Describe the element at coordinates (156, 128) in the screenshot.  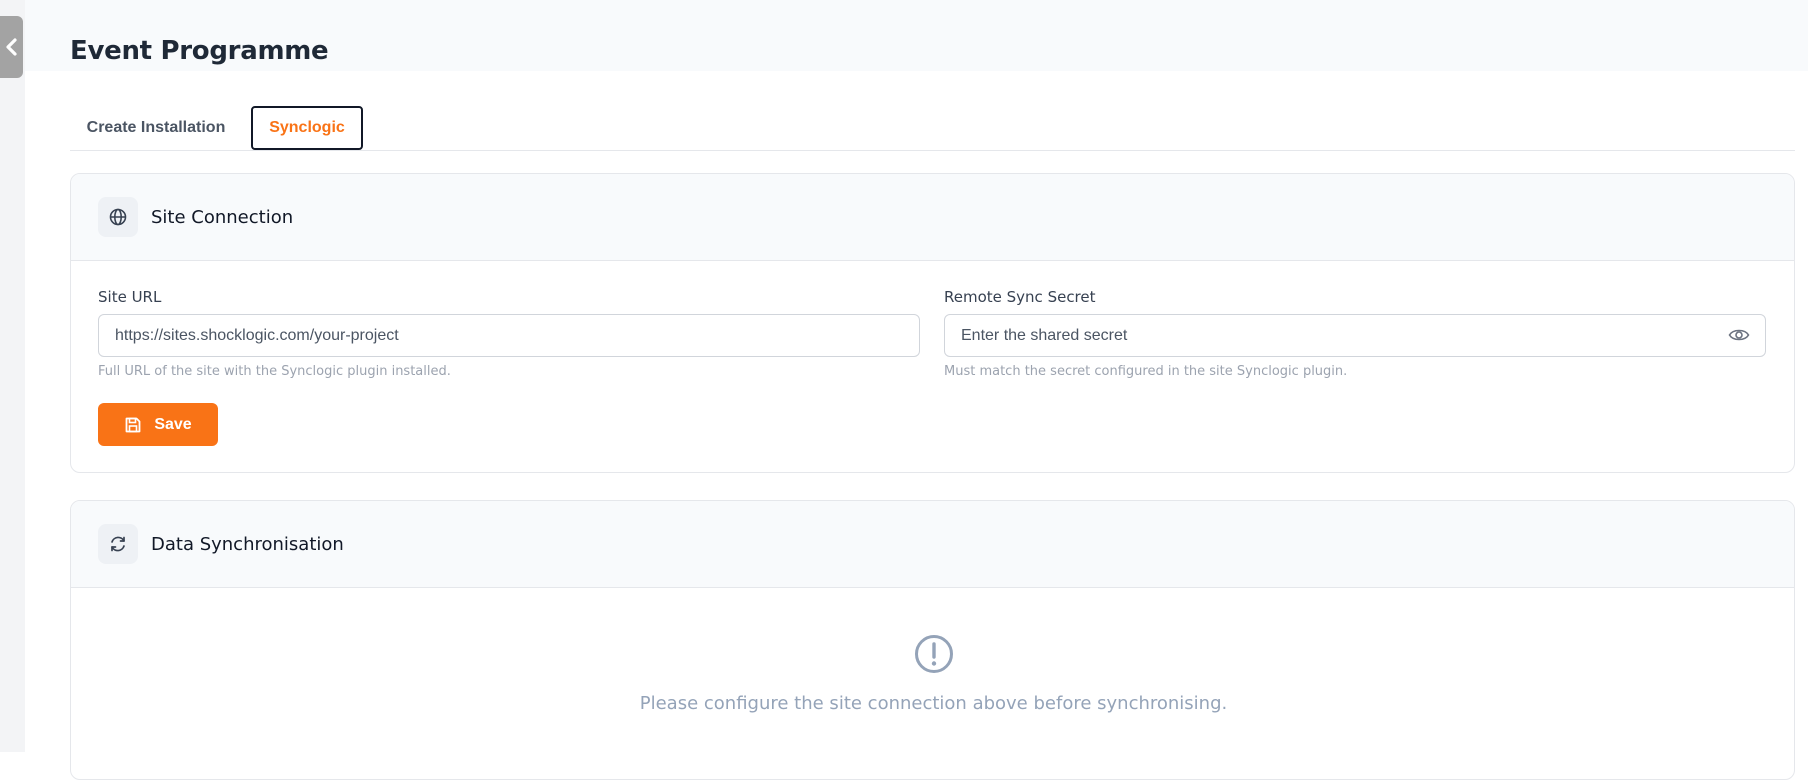
I see `tab-create-installation: Create Installation` at that location.